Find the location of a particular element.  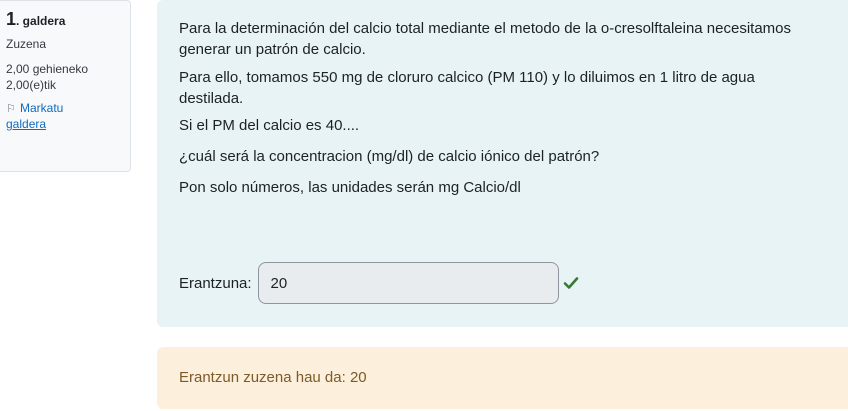

question-number-word: . galdera is located at coordinates (41, 21).